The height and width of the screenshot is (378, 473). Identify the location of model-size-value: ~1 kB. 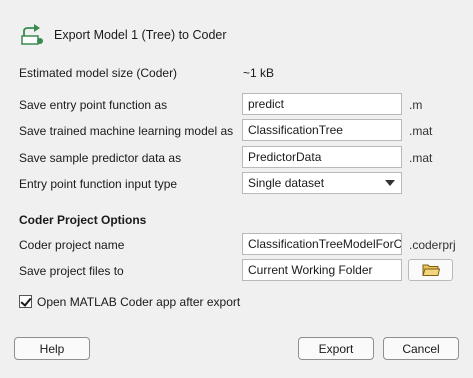
(259, 73).